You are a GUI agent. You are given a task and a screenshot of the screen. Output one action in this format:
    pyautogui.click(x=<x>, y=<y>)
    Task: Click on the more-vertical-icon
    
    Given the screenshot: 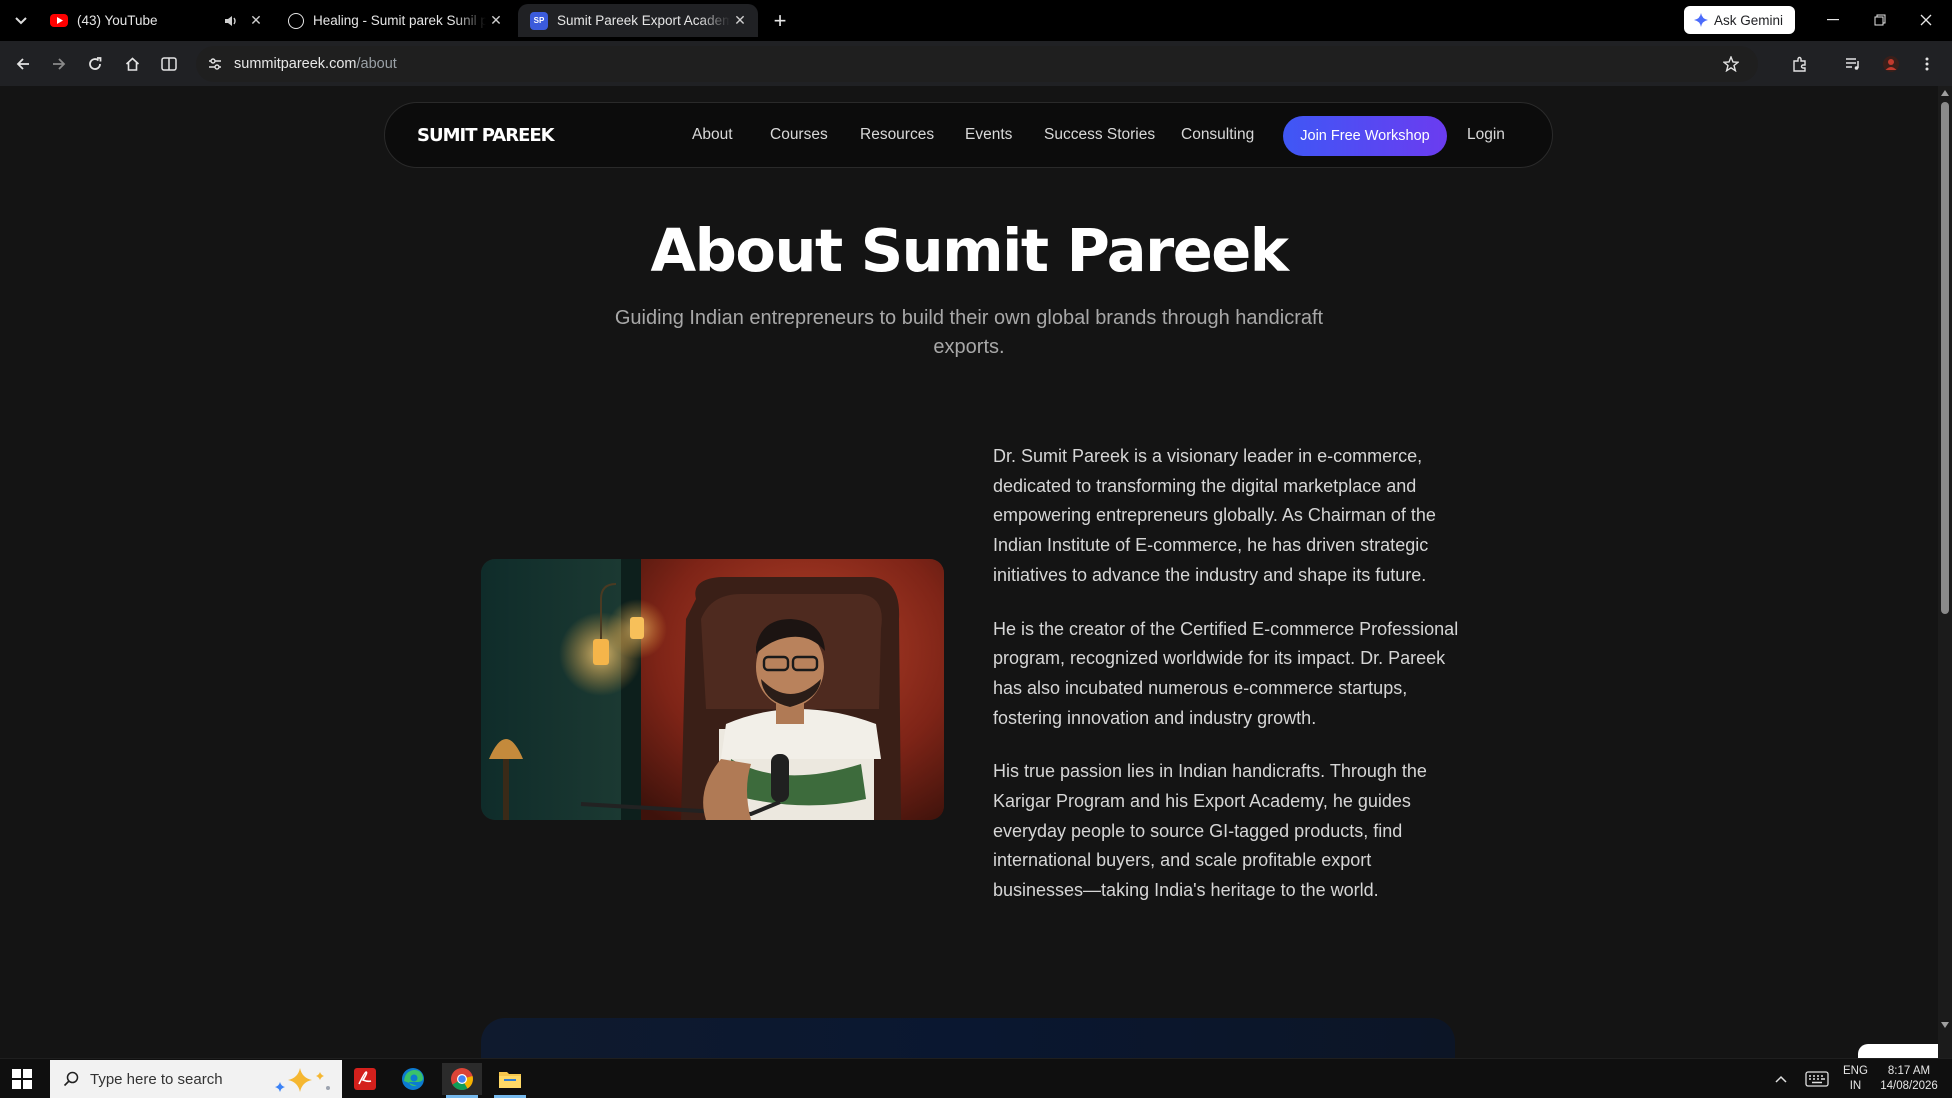 What is the action you would take?
    pyautogui.click(x=1927, y=64)
    